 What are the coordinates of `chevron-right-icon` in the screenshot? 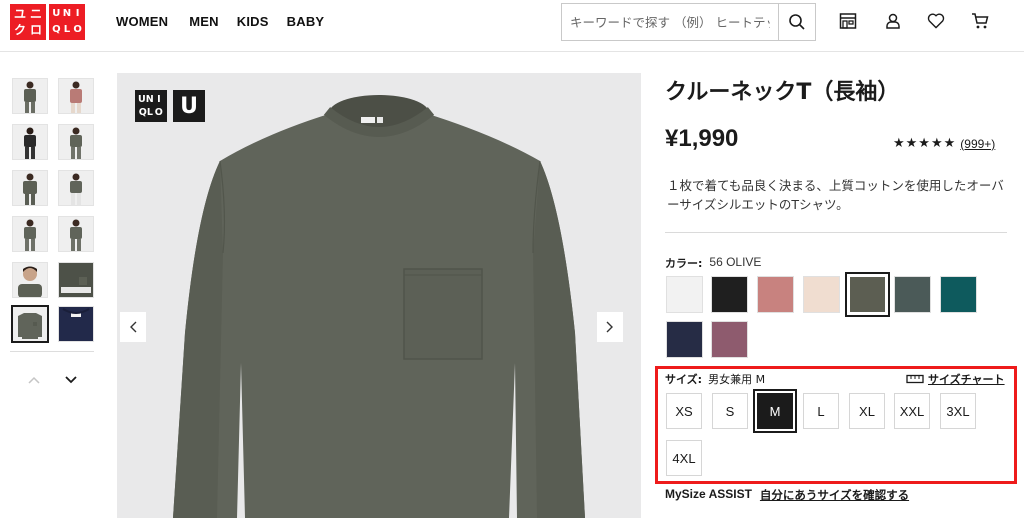 It's located at (609, 327).